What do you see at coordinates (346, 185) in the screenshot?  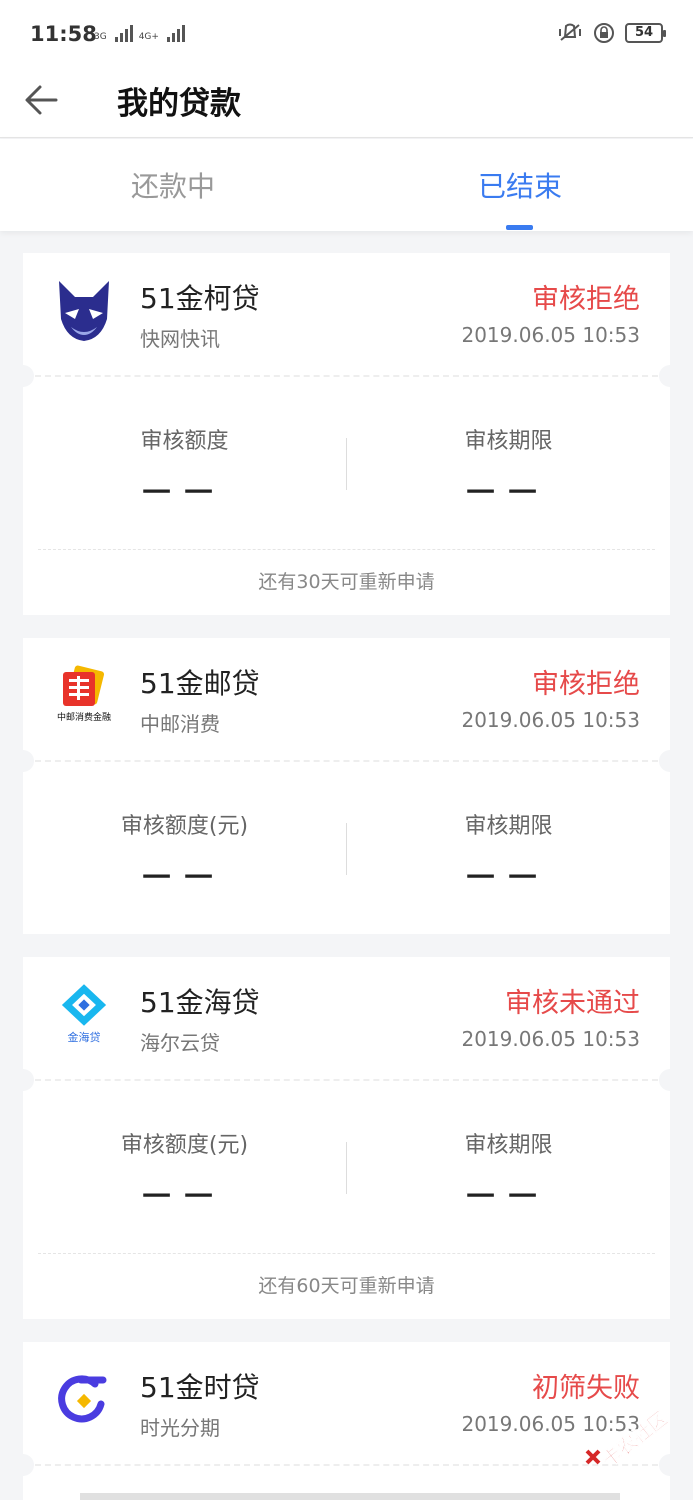 I see `tab-bar: 还款中 已结束` at bounding box center [346, 185].